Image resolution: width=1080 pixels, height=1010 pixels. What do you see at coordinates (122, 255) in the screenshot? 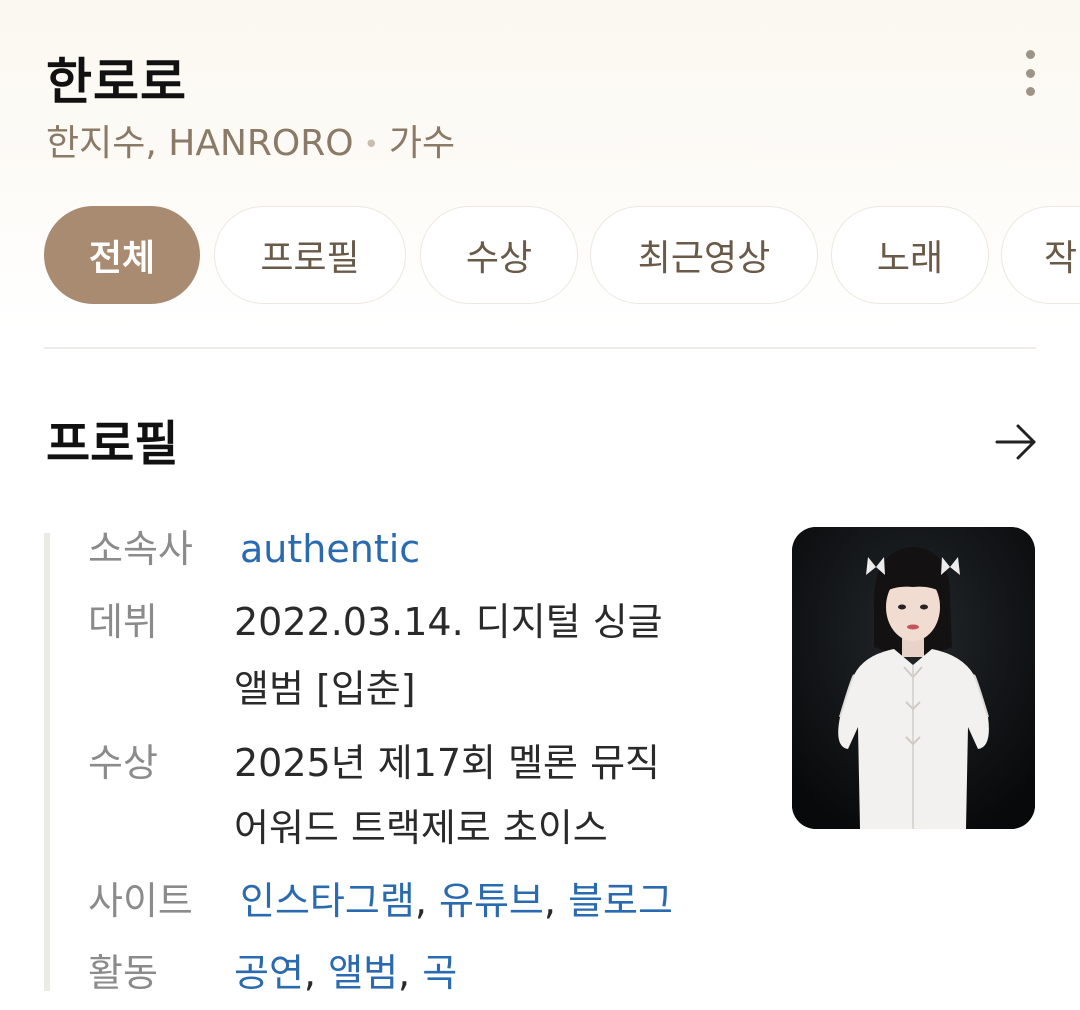
I see `tab-all: 전체` at bounding box center [122, 255].